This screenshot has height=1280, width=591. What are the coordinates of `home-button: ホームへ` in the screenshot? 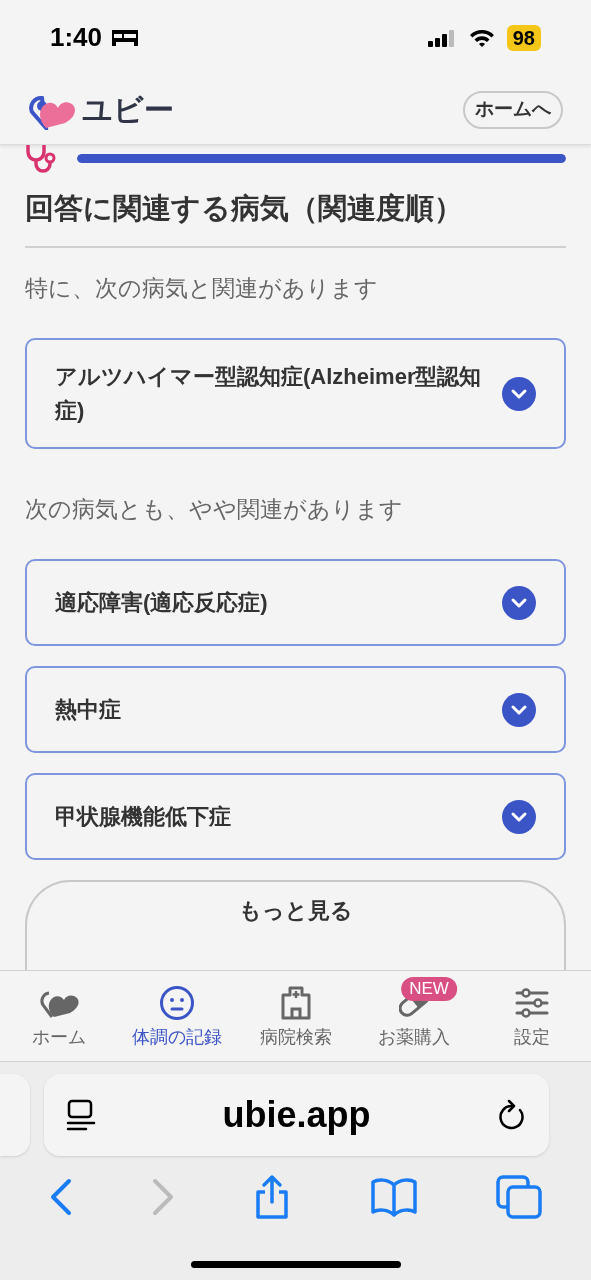 It's located at (513, 109).